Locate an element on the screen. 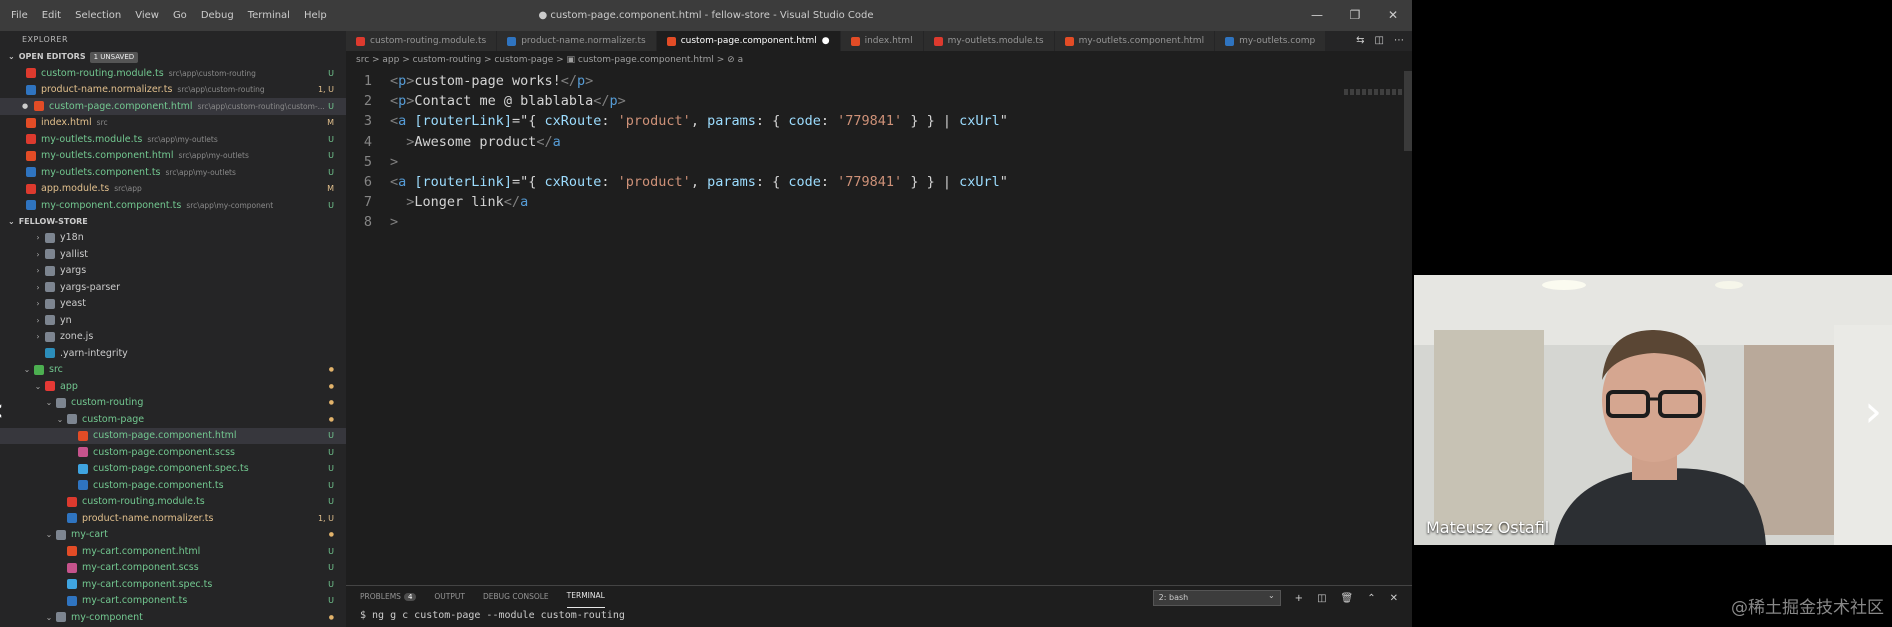 This screenshot has width=1892, height=627. maximize-icon: ❐ is located at coordinates (1355, 15).